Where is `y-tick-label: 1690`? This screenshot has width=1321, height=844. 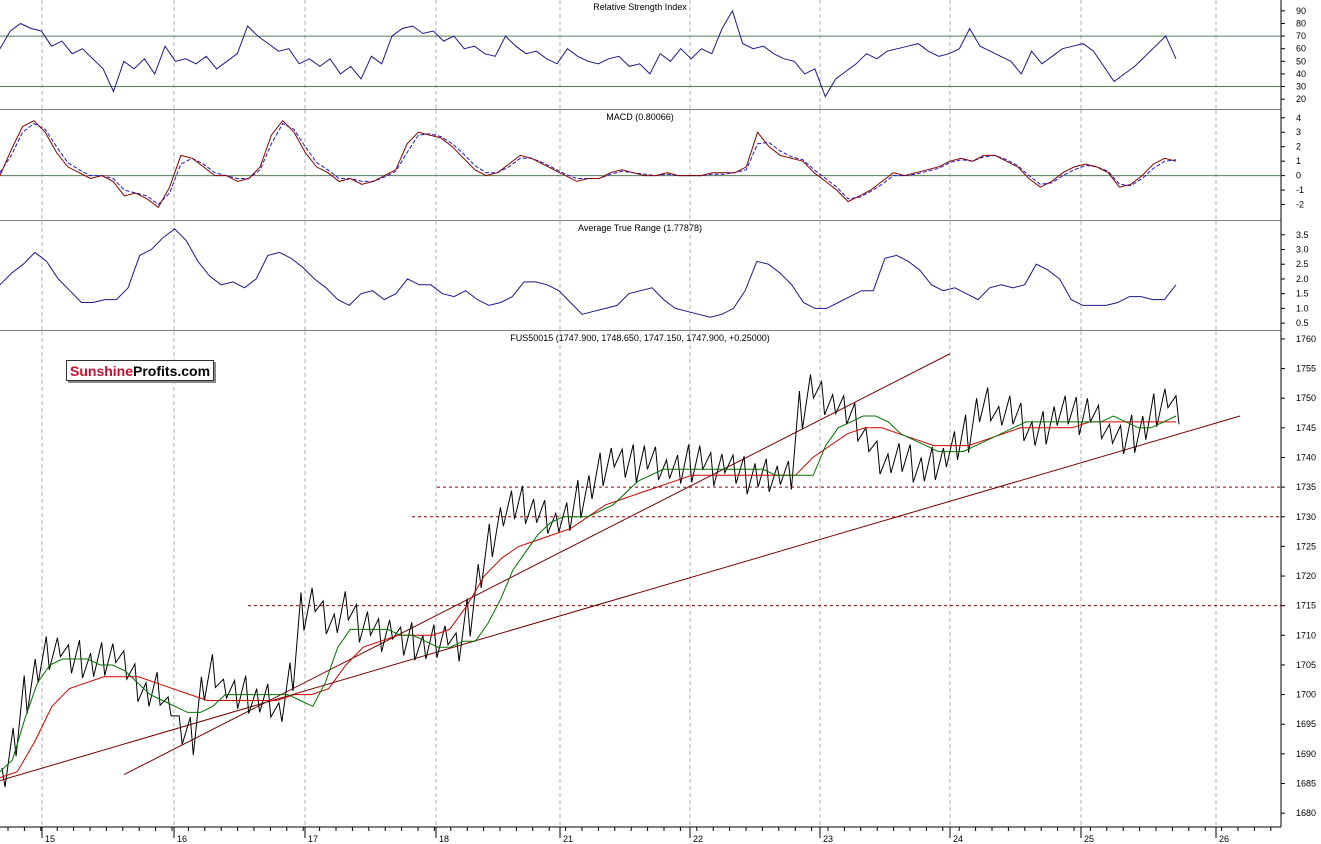 y-tick-label: 1690 is located at coordinates (1306, 754).